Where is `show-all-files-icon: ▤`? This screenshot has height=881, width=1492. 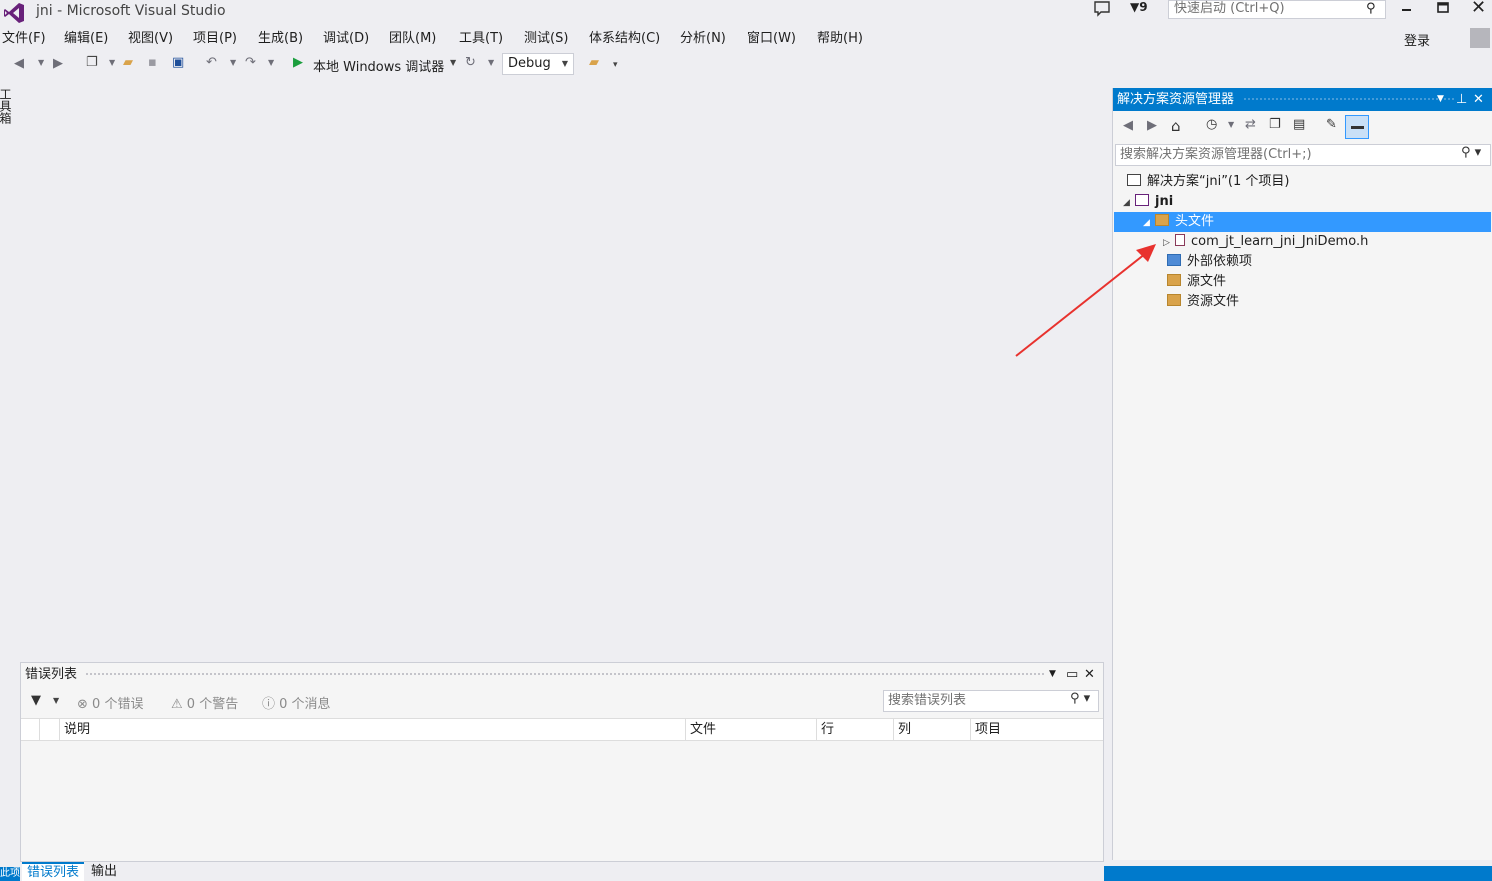
show-all-files-icon: ▤ is located at coordinates (1299, 124).